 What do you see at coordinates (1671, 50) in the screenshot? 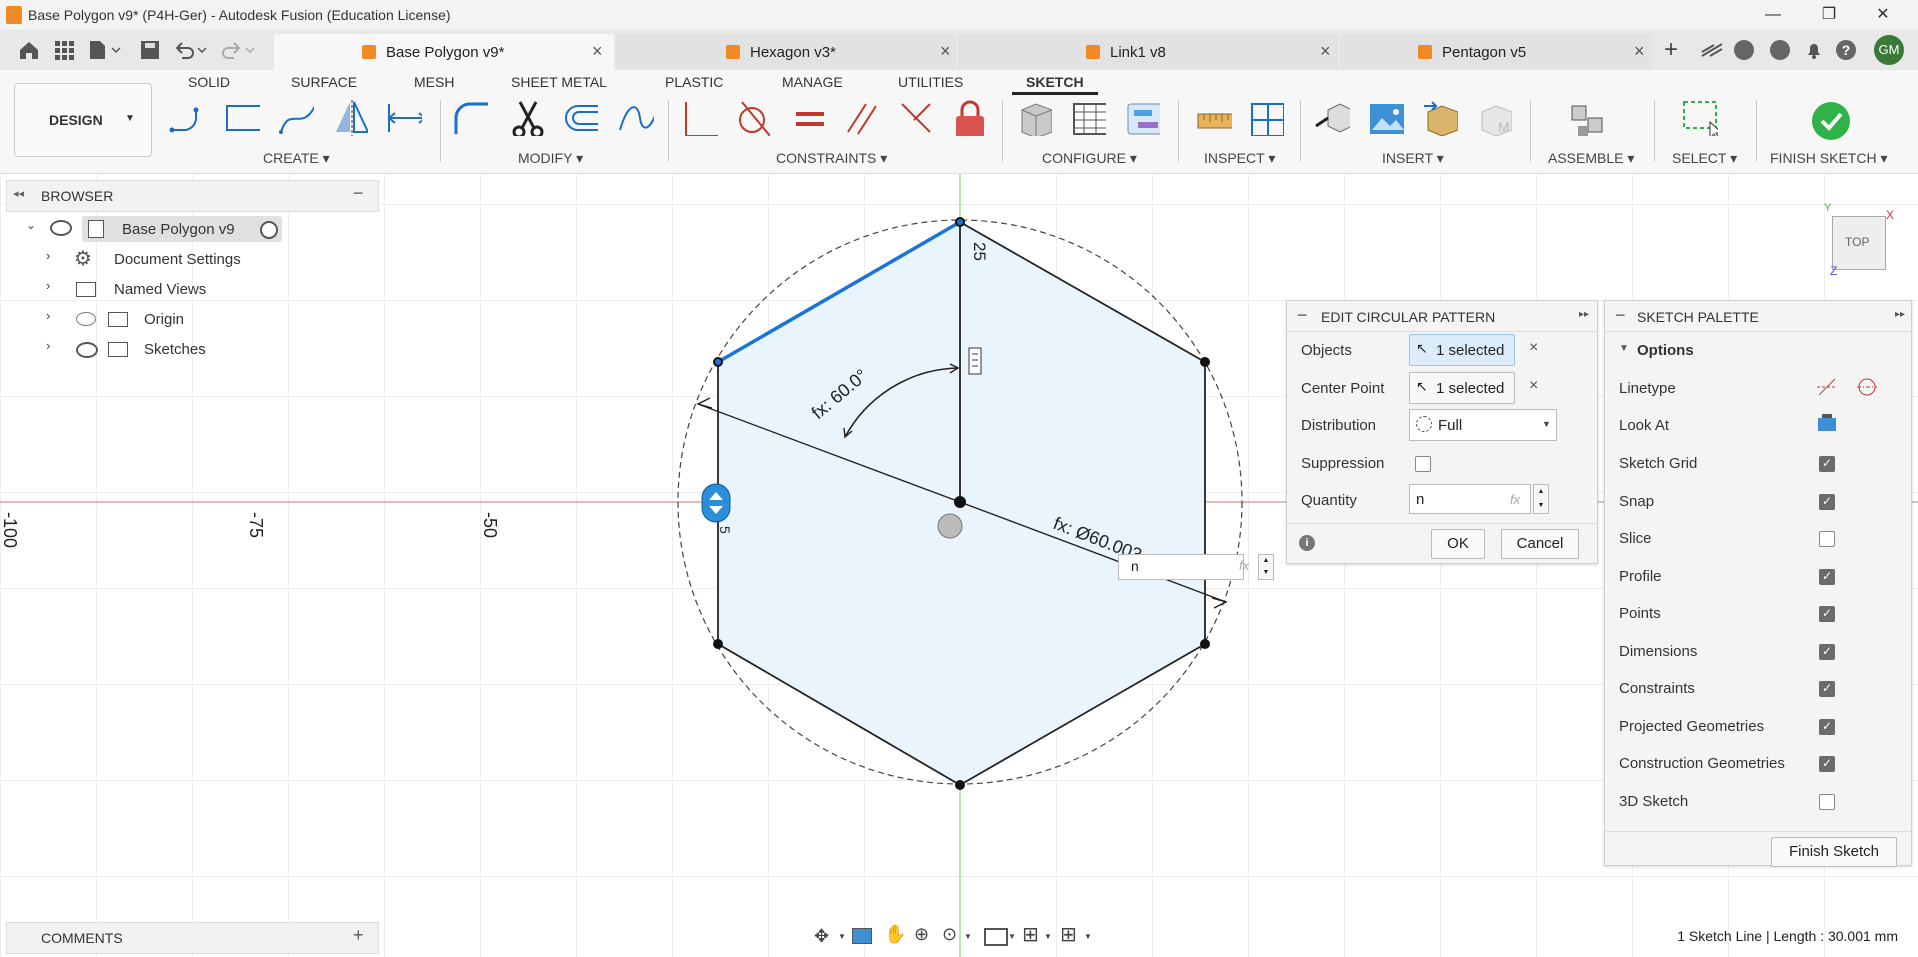
I see `new-tab-plus-icon: +` at bounding box center [1671, 50].